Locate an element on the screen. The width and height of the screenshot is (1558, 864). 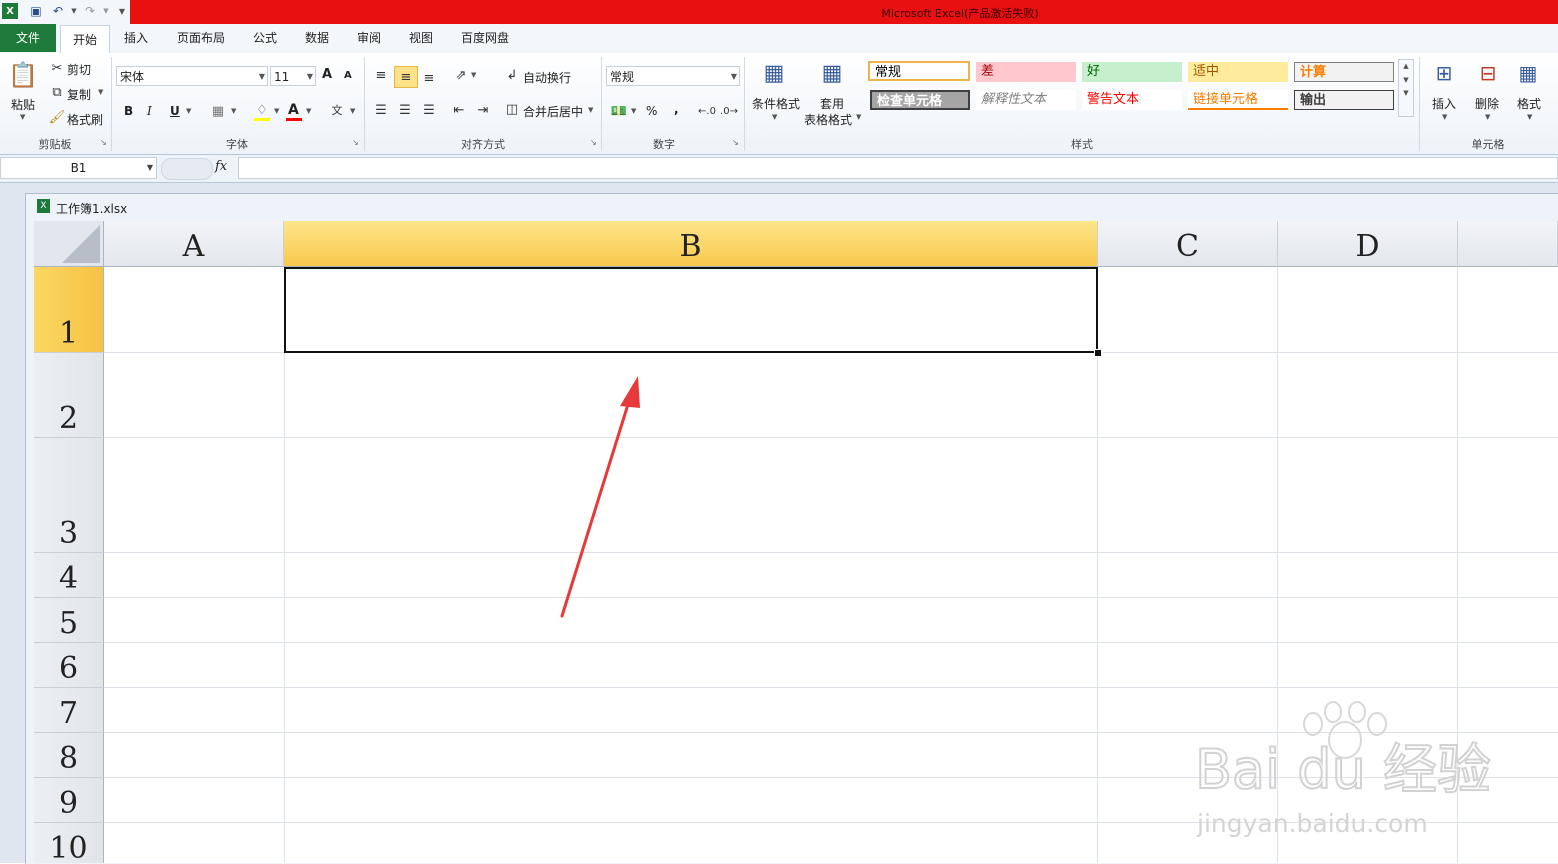
number-format-select: 常规 ▼ is located at coordinates (673, 76).